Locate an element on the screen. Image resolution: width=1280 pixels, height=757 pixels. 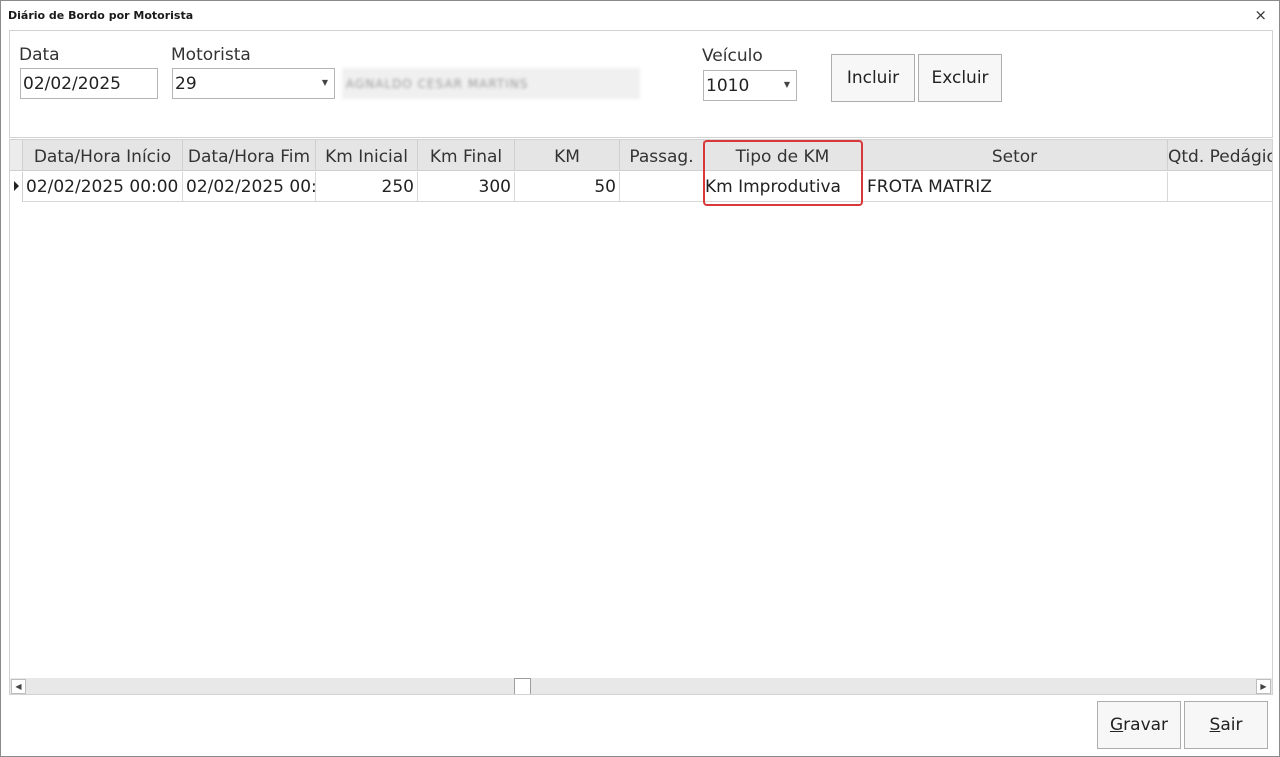
data-label: Data is located at coordinates (39, 55).